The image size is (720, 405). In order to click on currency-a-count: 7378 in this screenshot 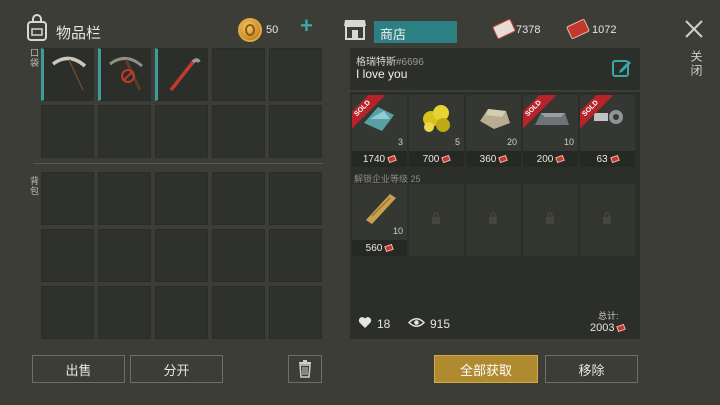, I will do `click(528, 30)`.